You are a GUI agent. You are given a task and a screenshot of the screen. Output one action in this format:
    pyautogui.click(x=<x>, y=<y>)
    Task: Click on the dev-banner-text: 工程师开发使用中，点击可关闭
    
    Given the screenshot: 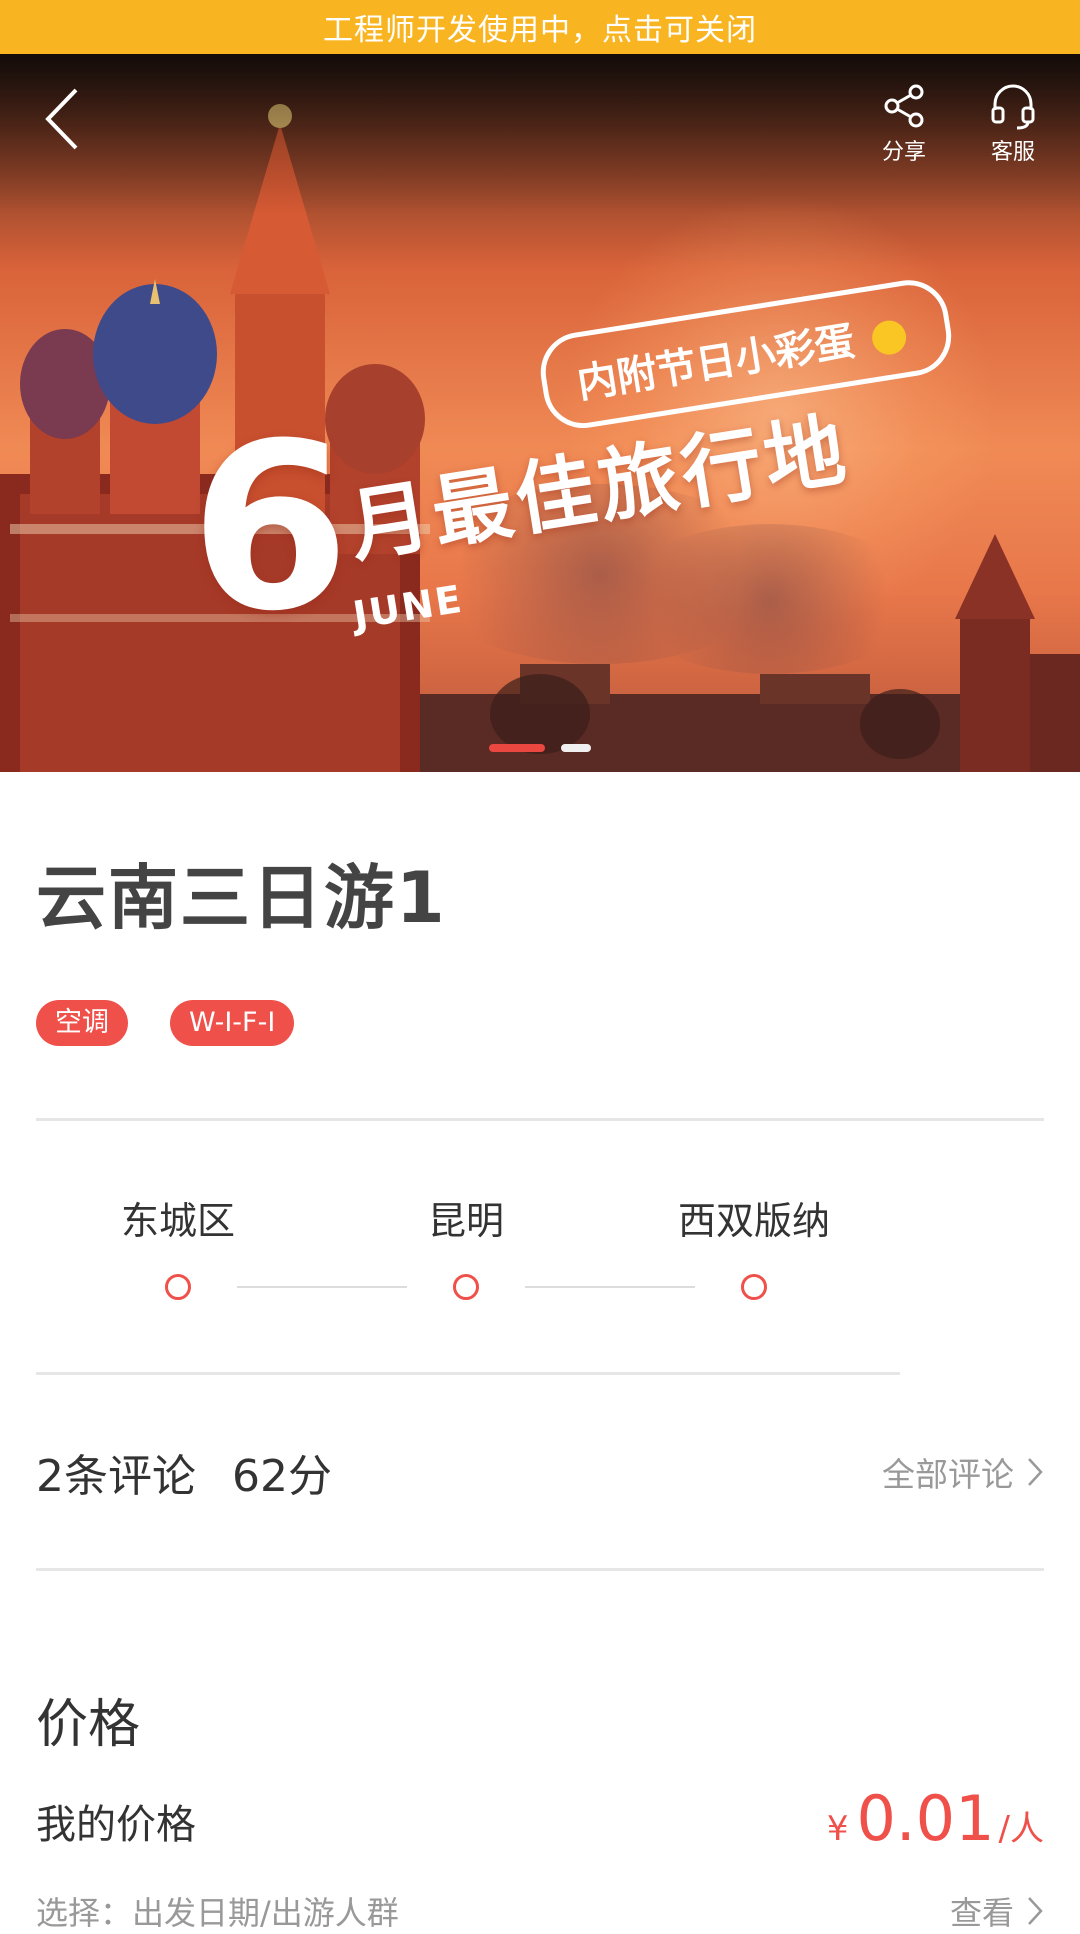 What is the action you would take?
    pyautogui.click(x=540, y=30)
    